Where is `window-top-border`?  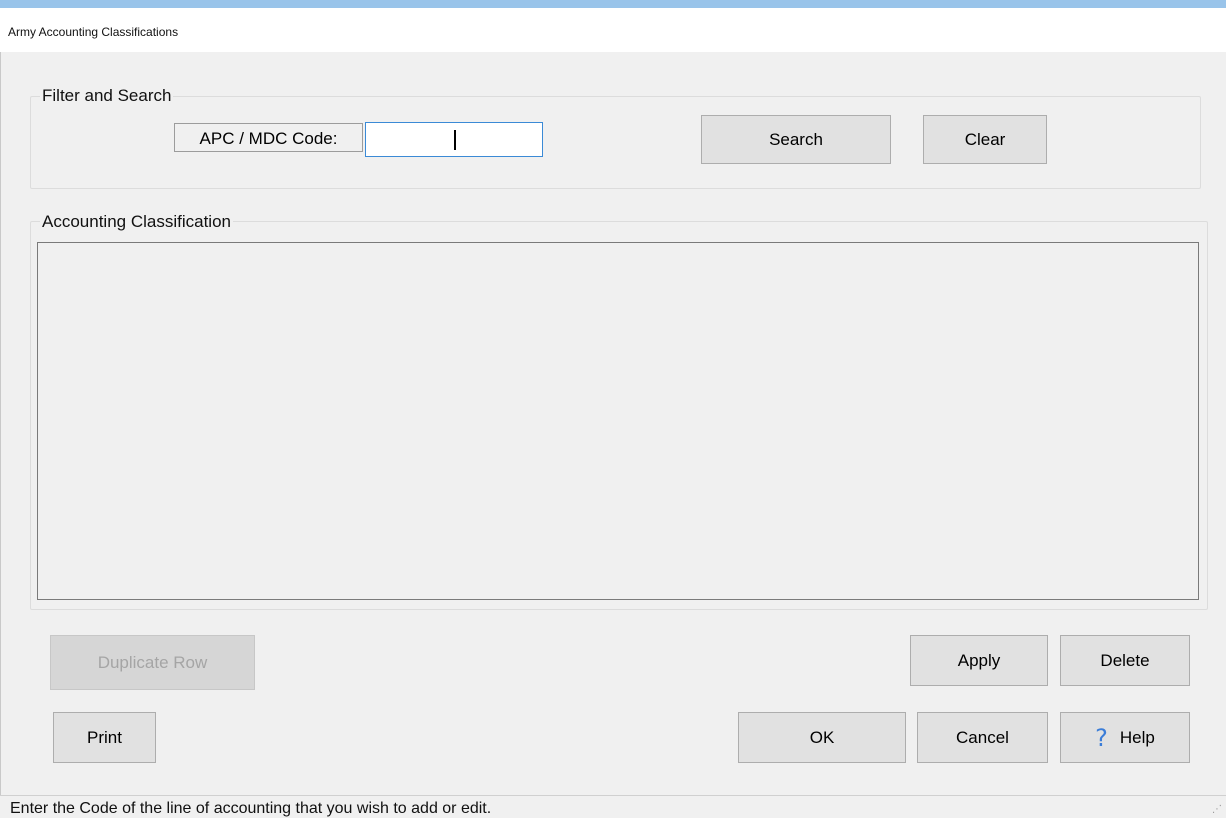
window-top-border is located at coordinates (613, 4).